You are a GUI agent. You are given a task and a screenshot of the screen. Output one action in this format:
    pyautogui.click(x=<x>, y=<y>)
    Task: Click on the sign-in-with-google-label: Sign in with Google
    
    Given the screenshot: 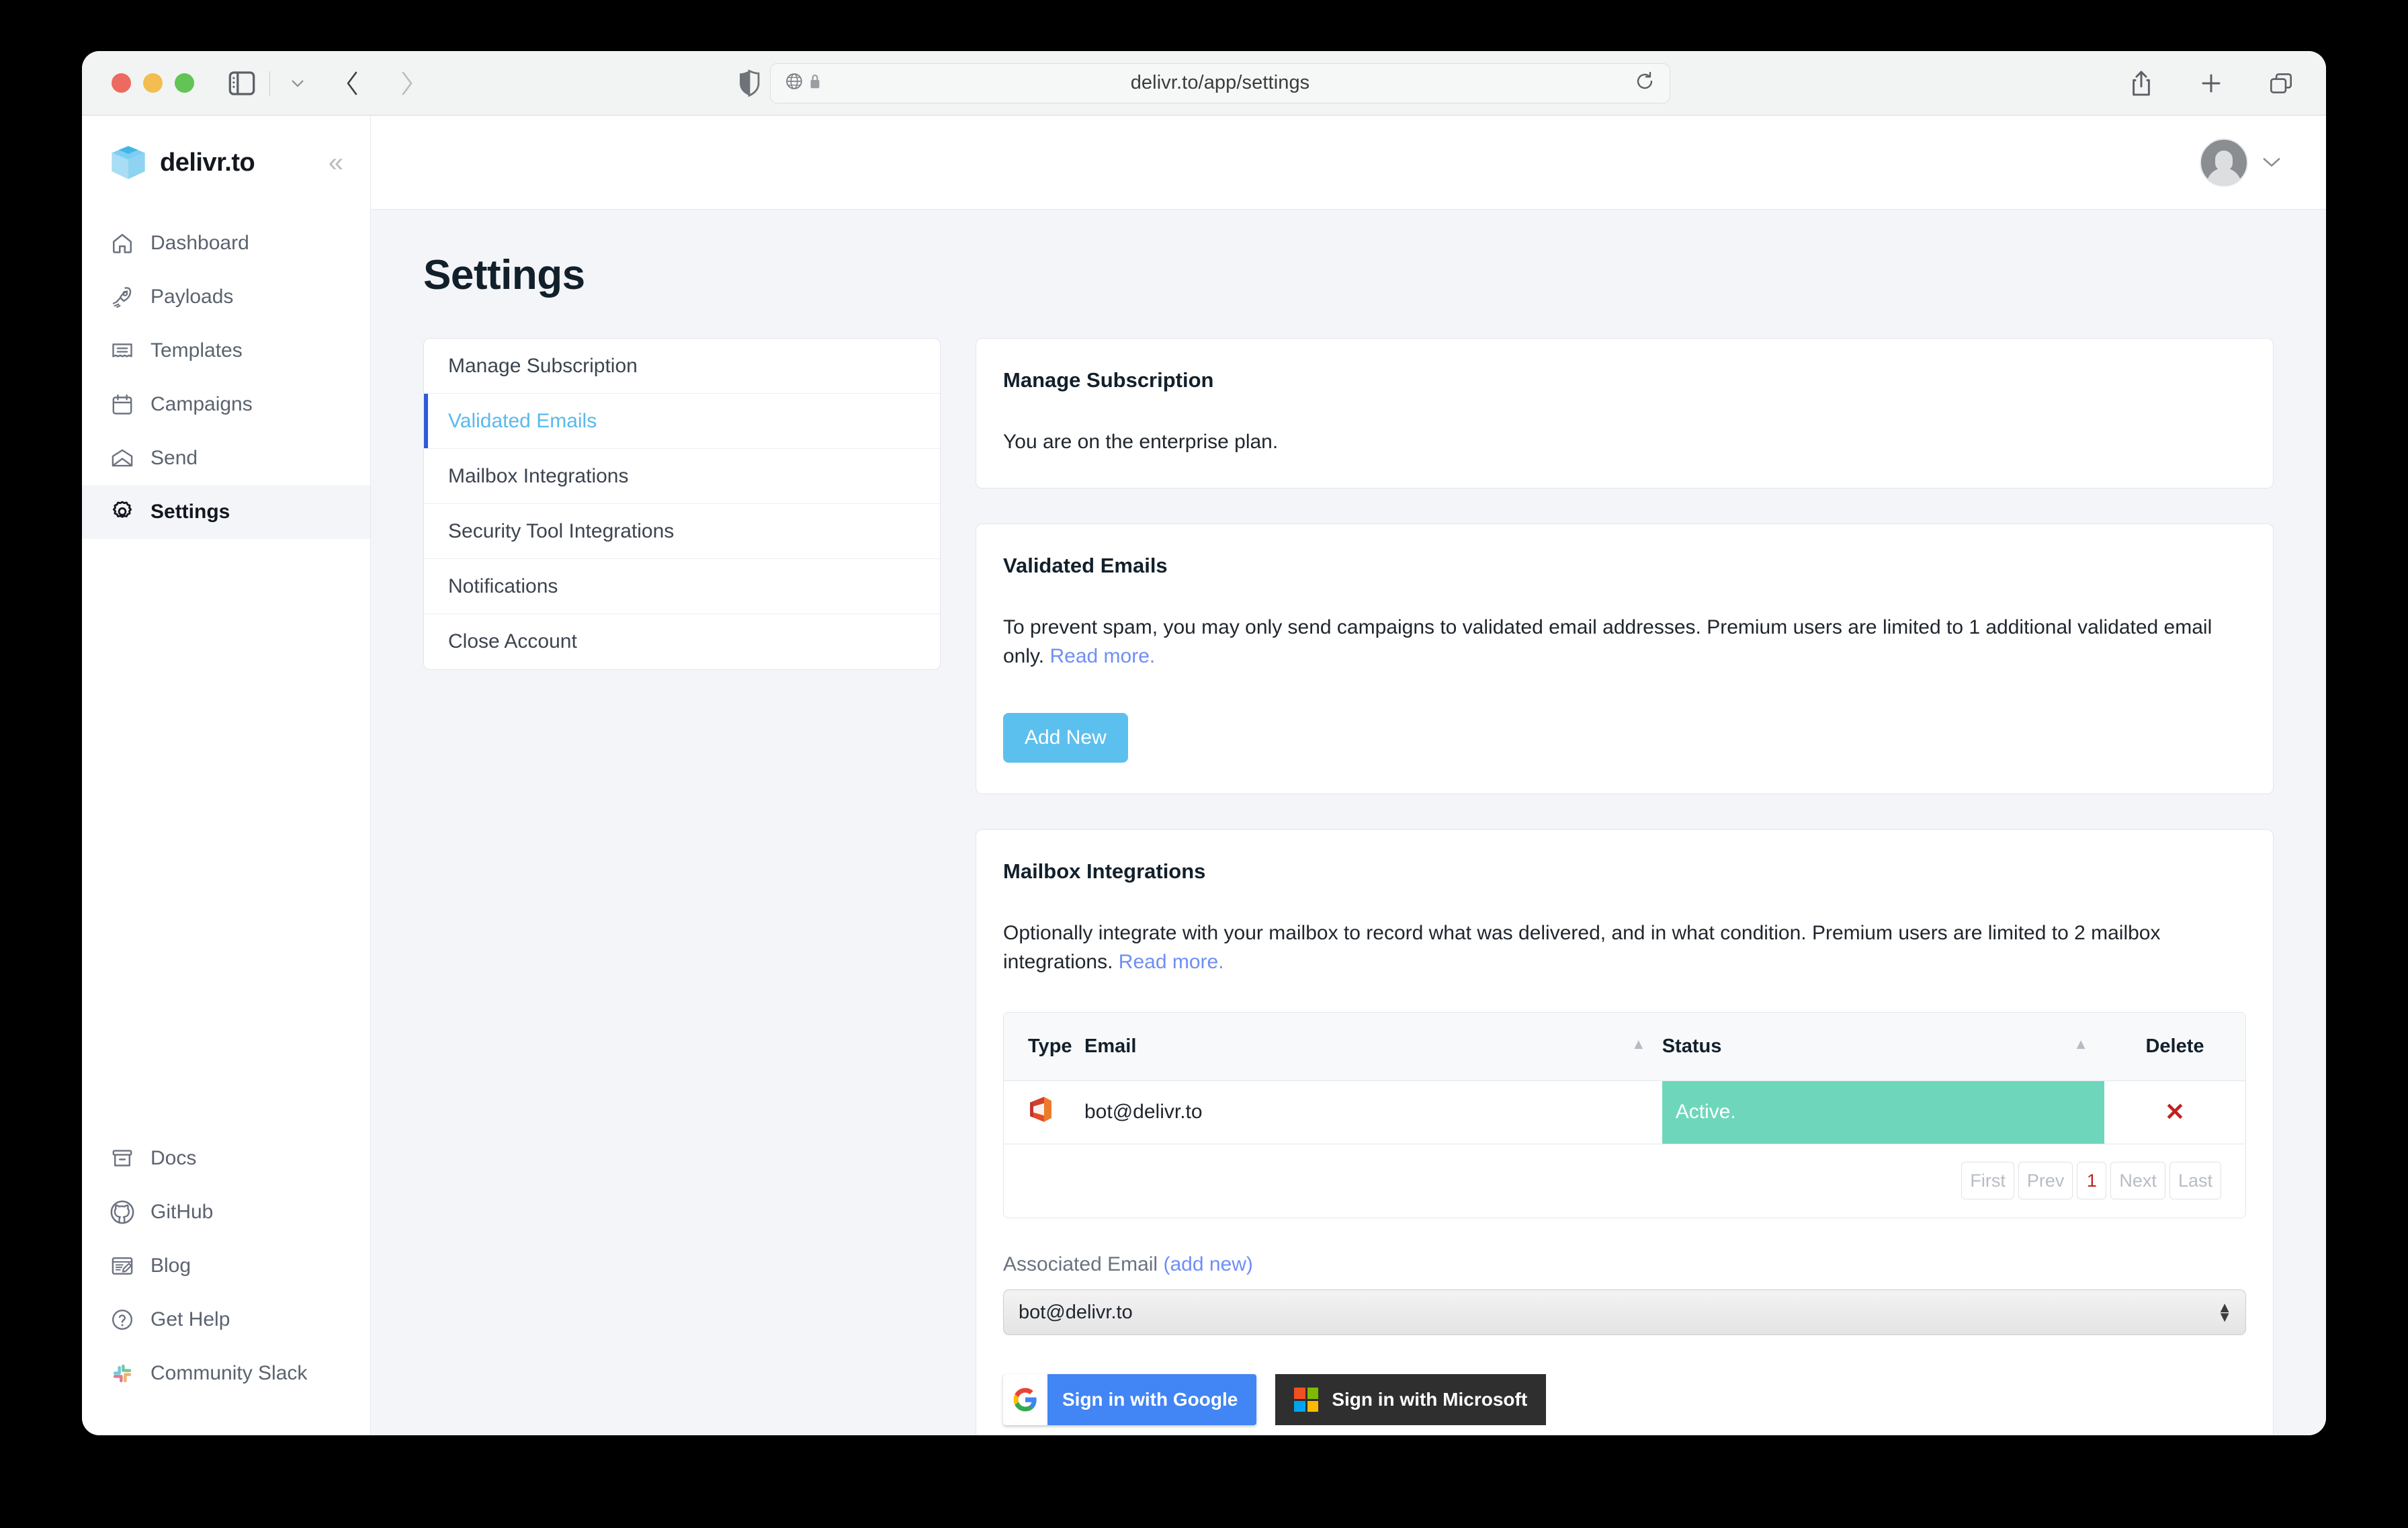 What is the action you would take?
    pyautogui.click(x=1150, y=1400)
    